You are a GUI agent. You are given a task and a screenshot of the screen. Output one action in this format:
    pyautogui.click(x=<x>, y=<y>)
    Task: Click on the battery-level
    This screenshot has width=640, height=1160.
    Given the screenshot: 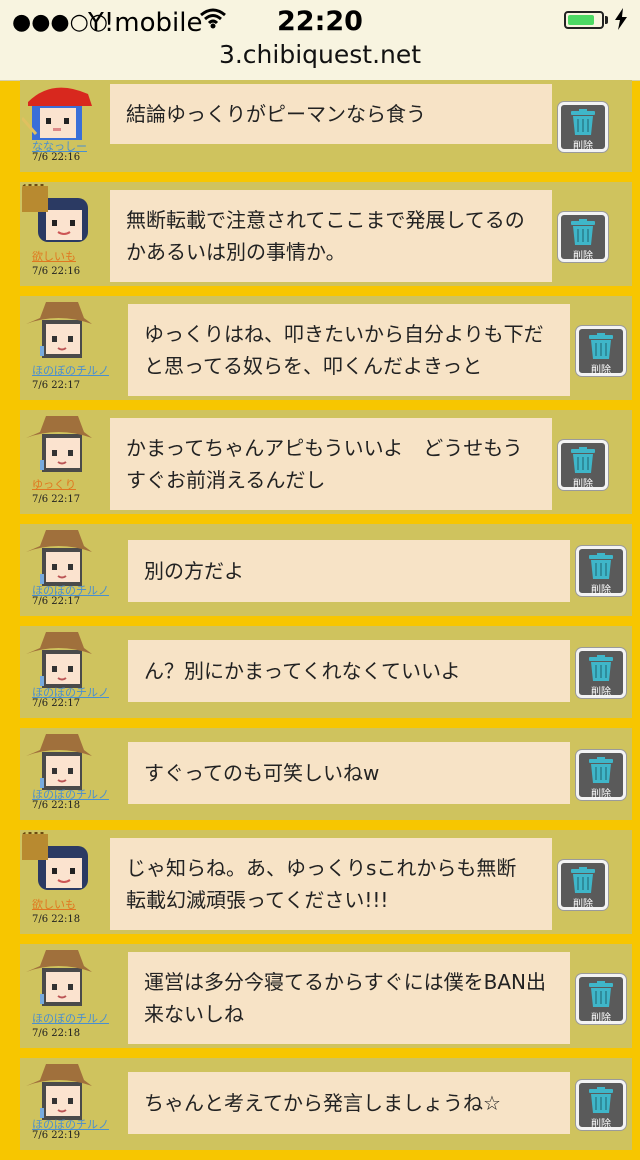 What is the action you would take?
    pyautogui.click(x=581, y=20)
    